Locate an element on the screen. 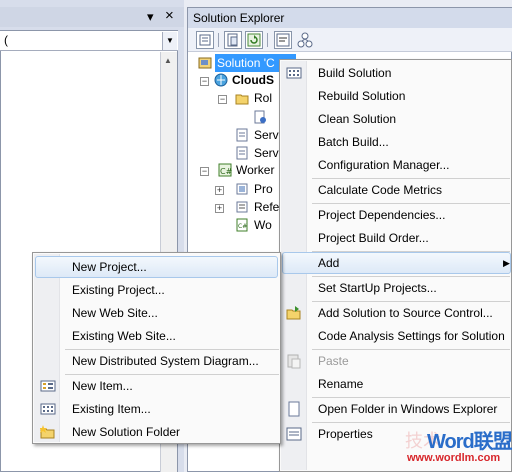  existing-item-icon is located at coordinates (48, 409).